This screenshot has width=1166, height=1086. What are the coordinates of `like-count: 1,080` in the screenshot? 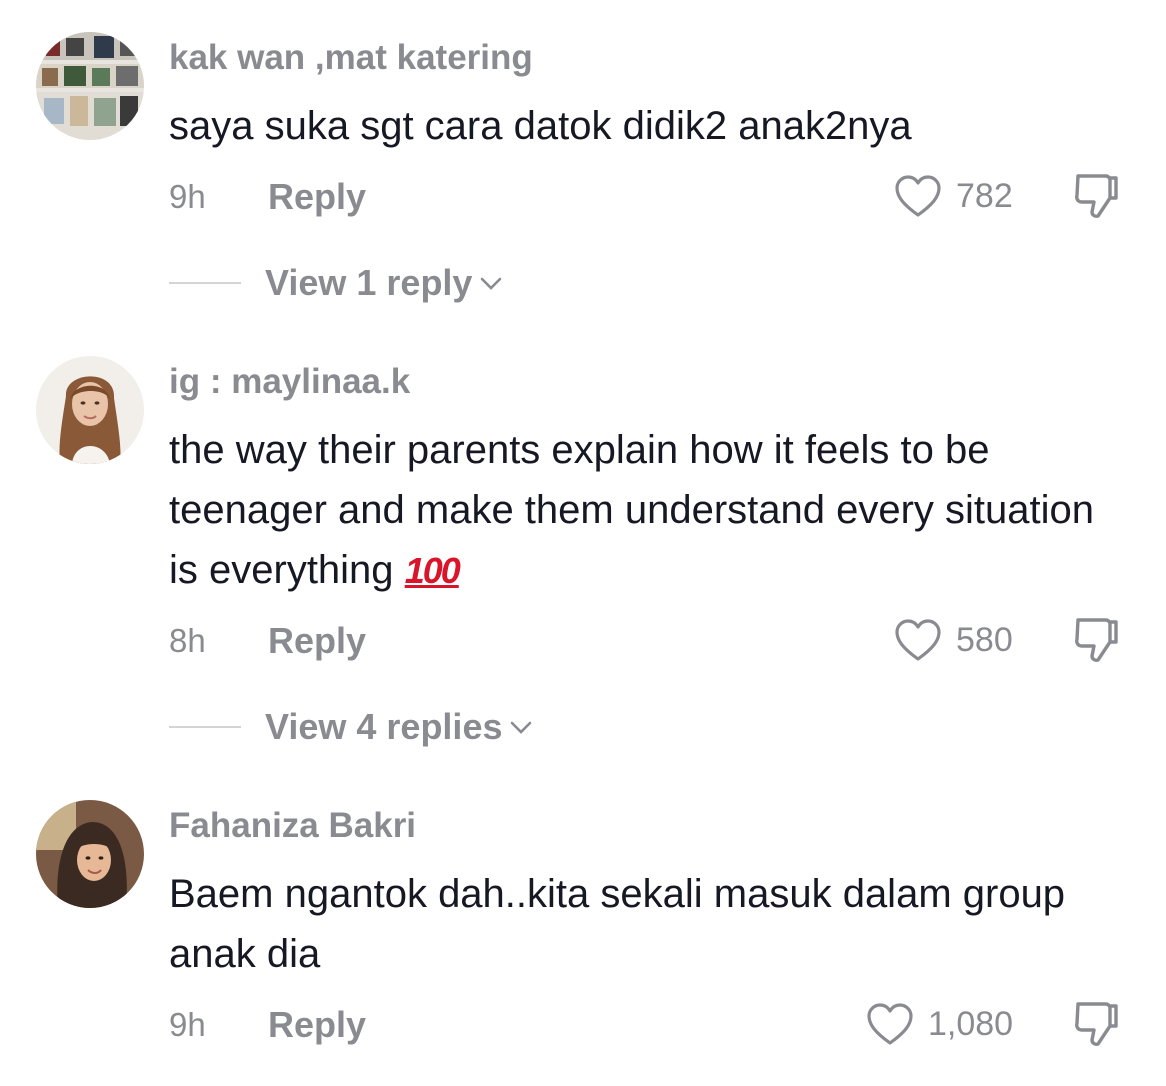 It's located at (971, 1023).